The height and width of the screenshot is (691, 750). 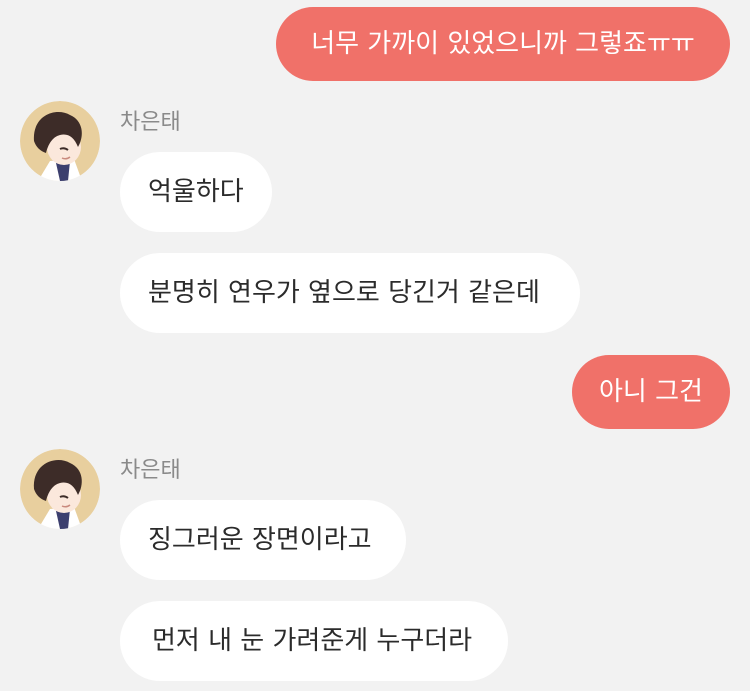 I want to click on message-text: 아니 그건, so click(x=651, y=392).